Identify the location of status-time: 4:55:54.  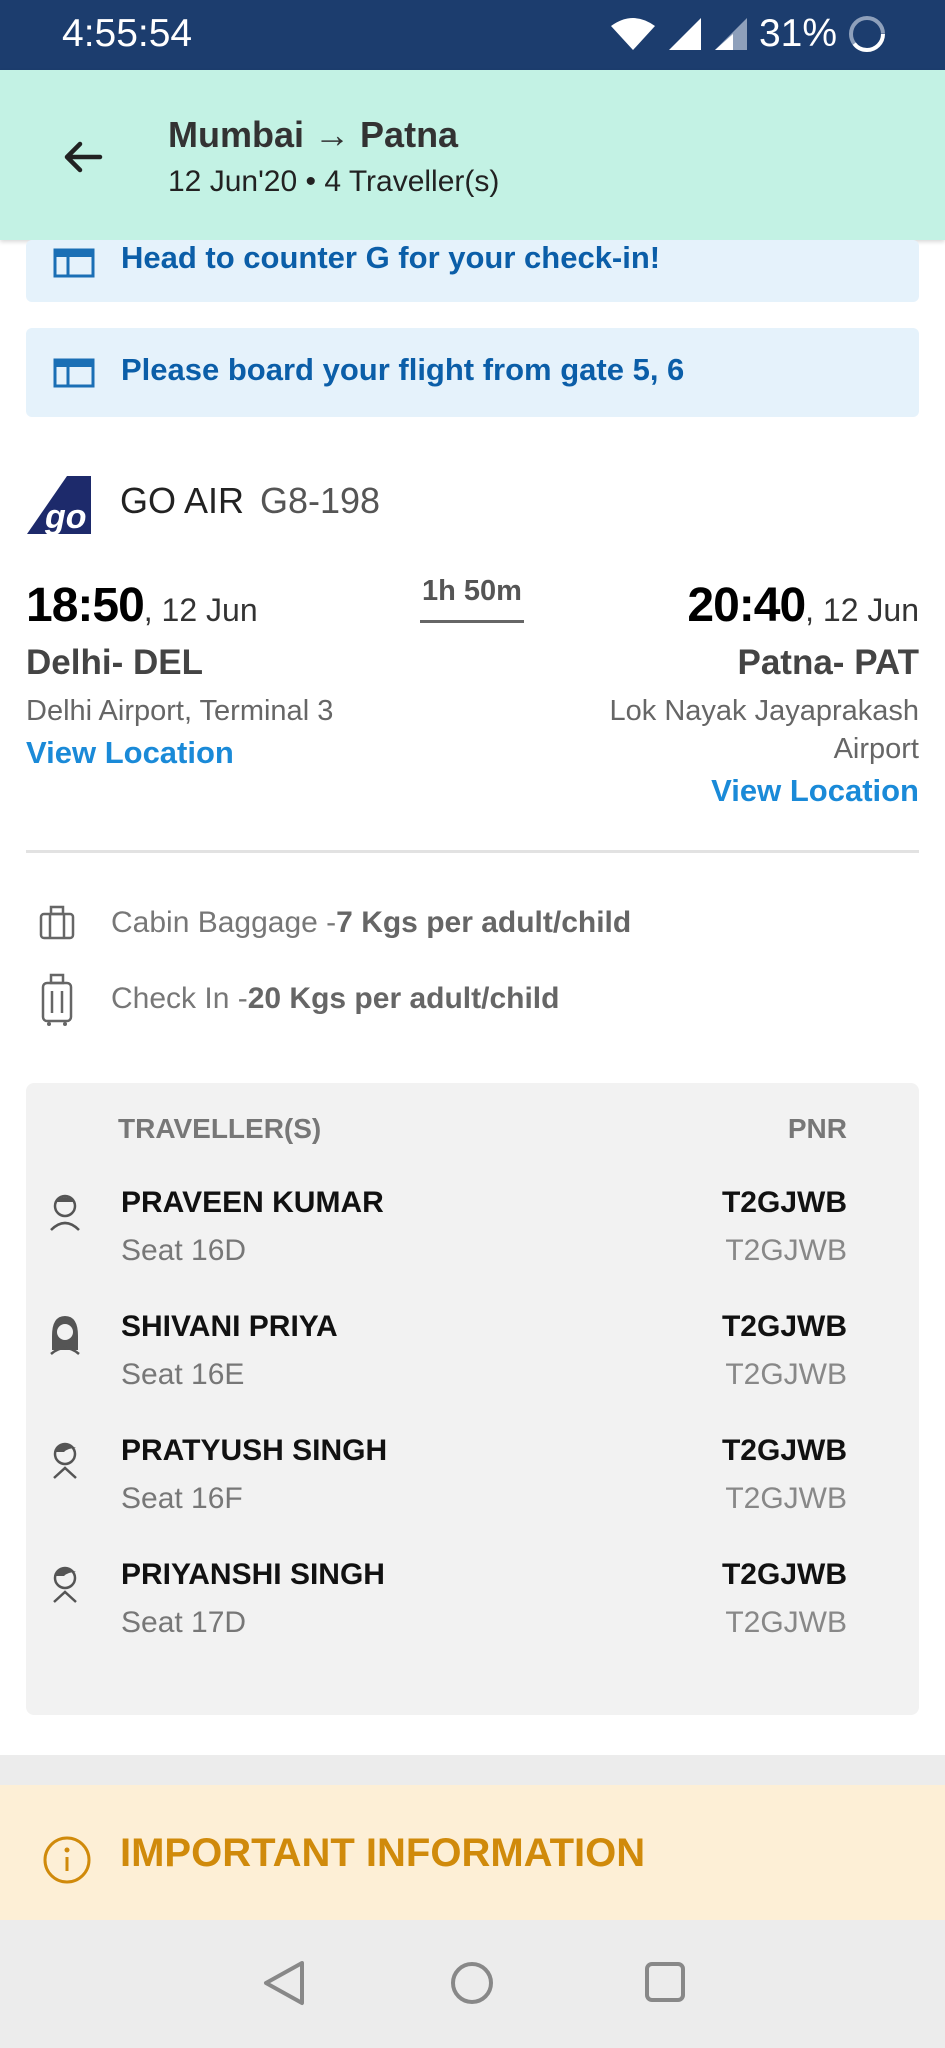
(127, 33).